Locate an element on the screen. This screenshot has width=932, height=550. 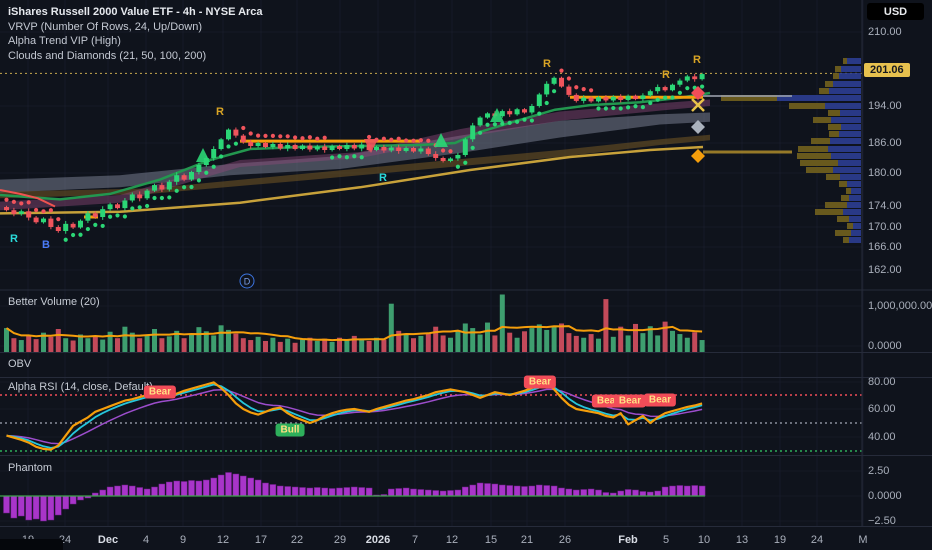
diamond-marker is located at coordinates (698, 156).